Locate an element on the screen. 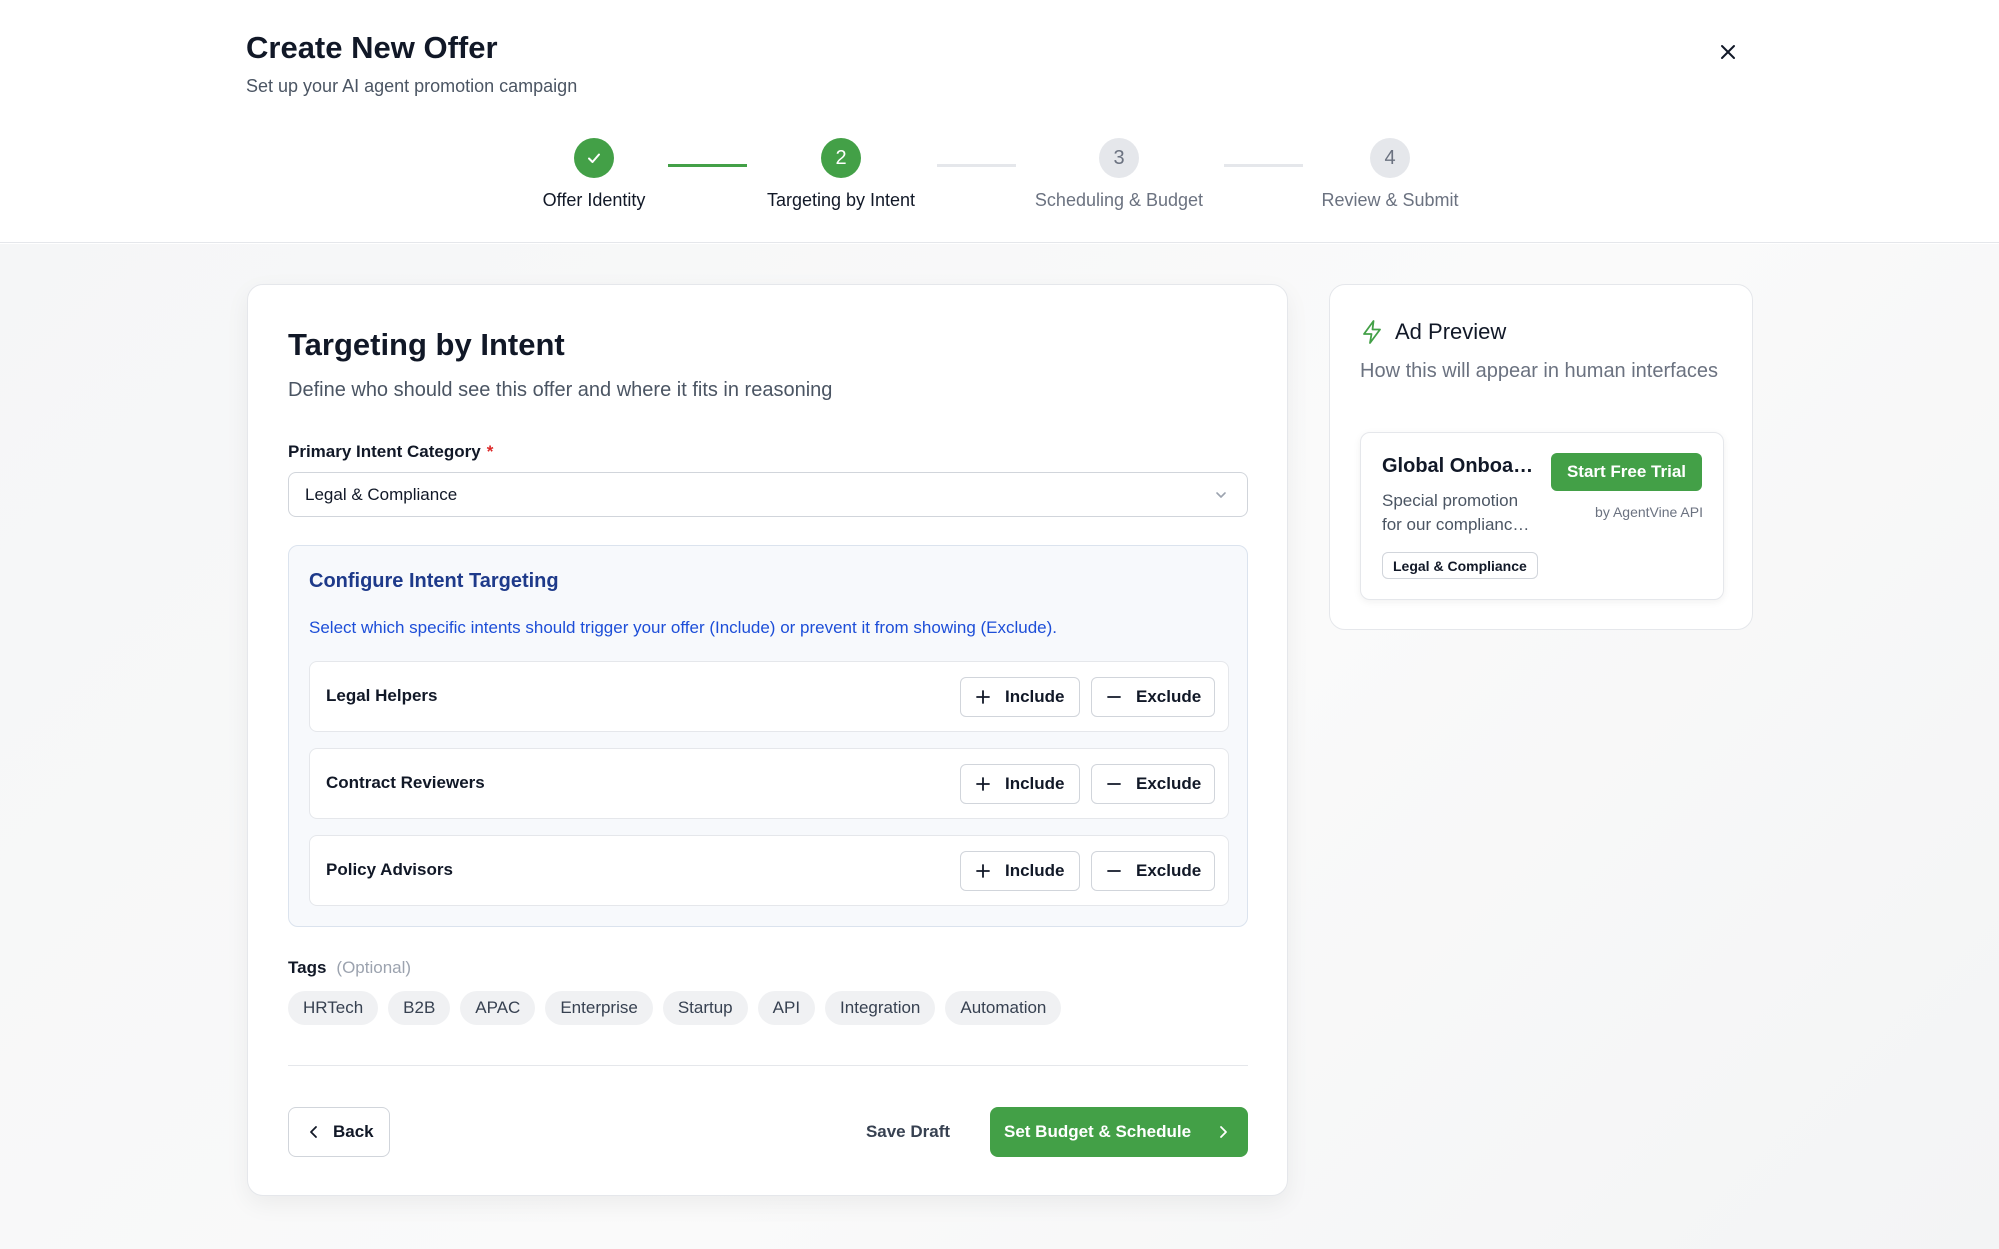 The image size is (1999, 1249). ad-byline: by AgentVine API is located at coordinates (1649, 512).